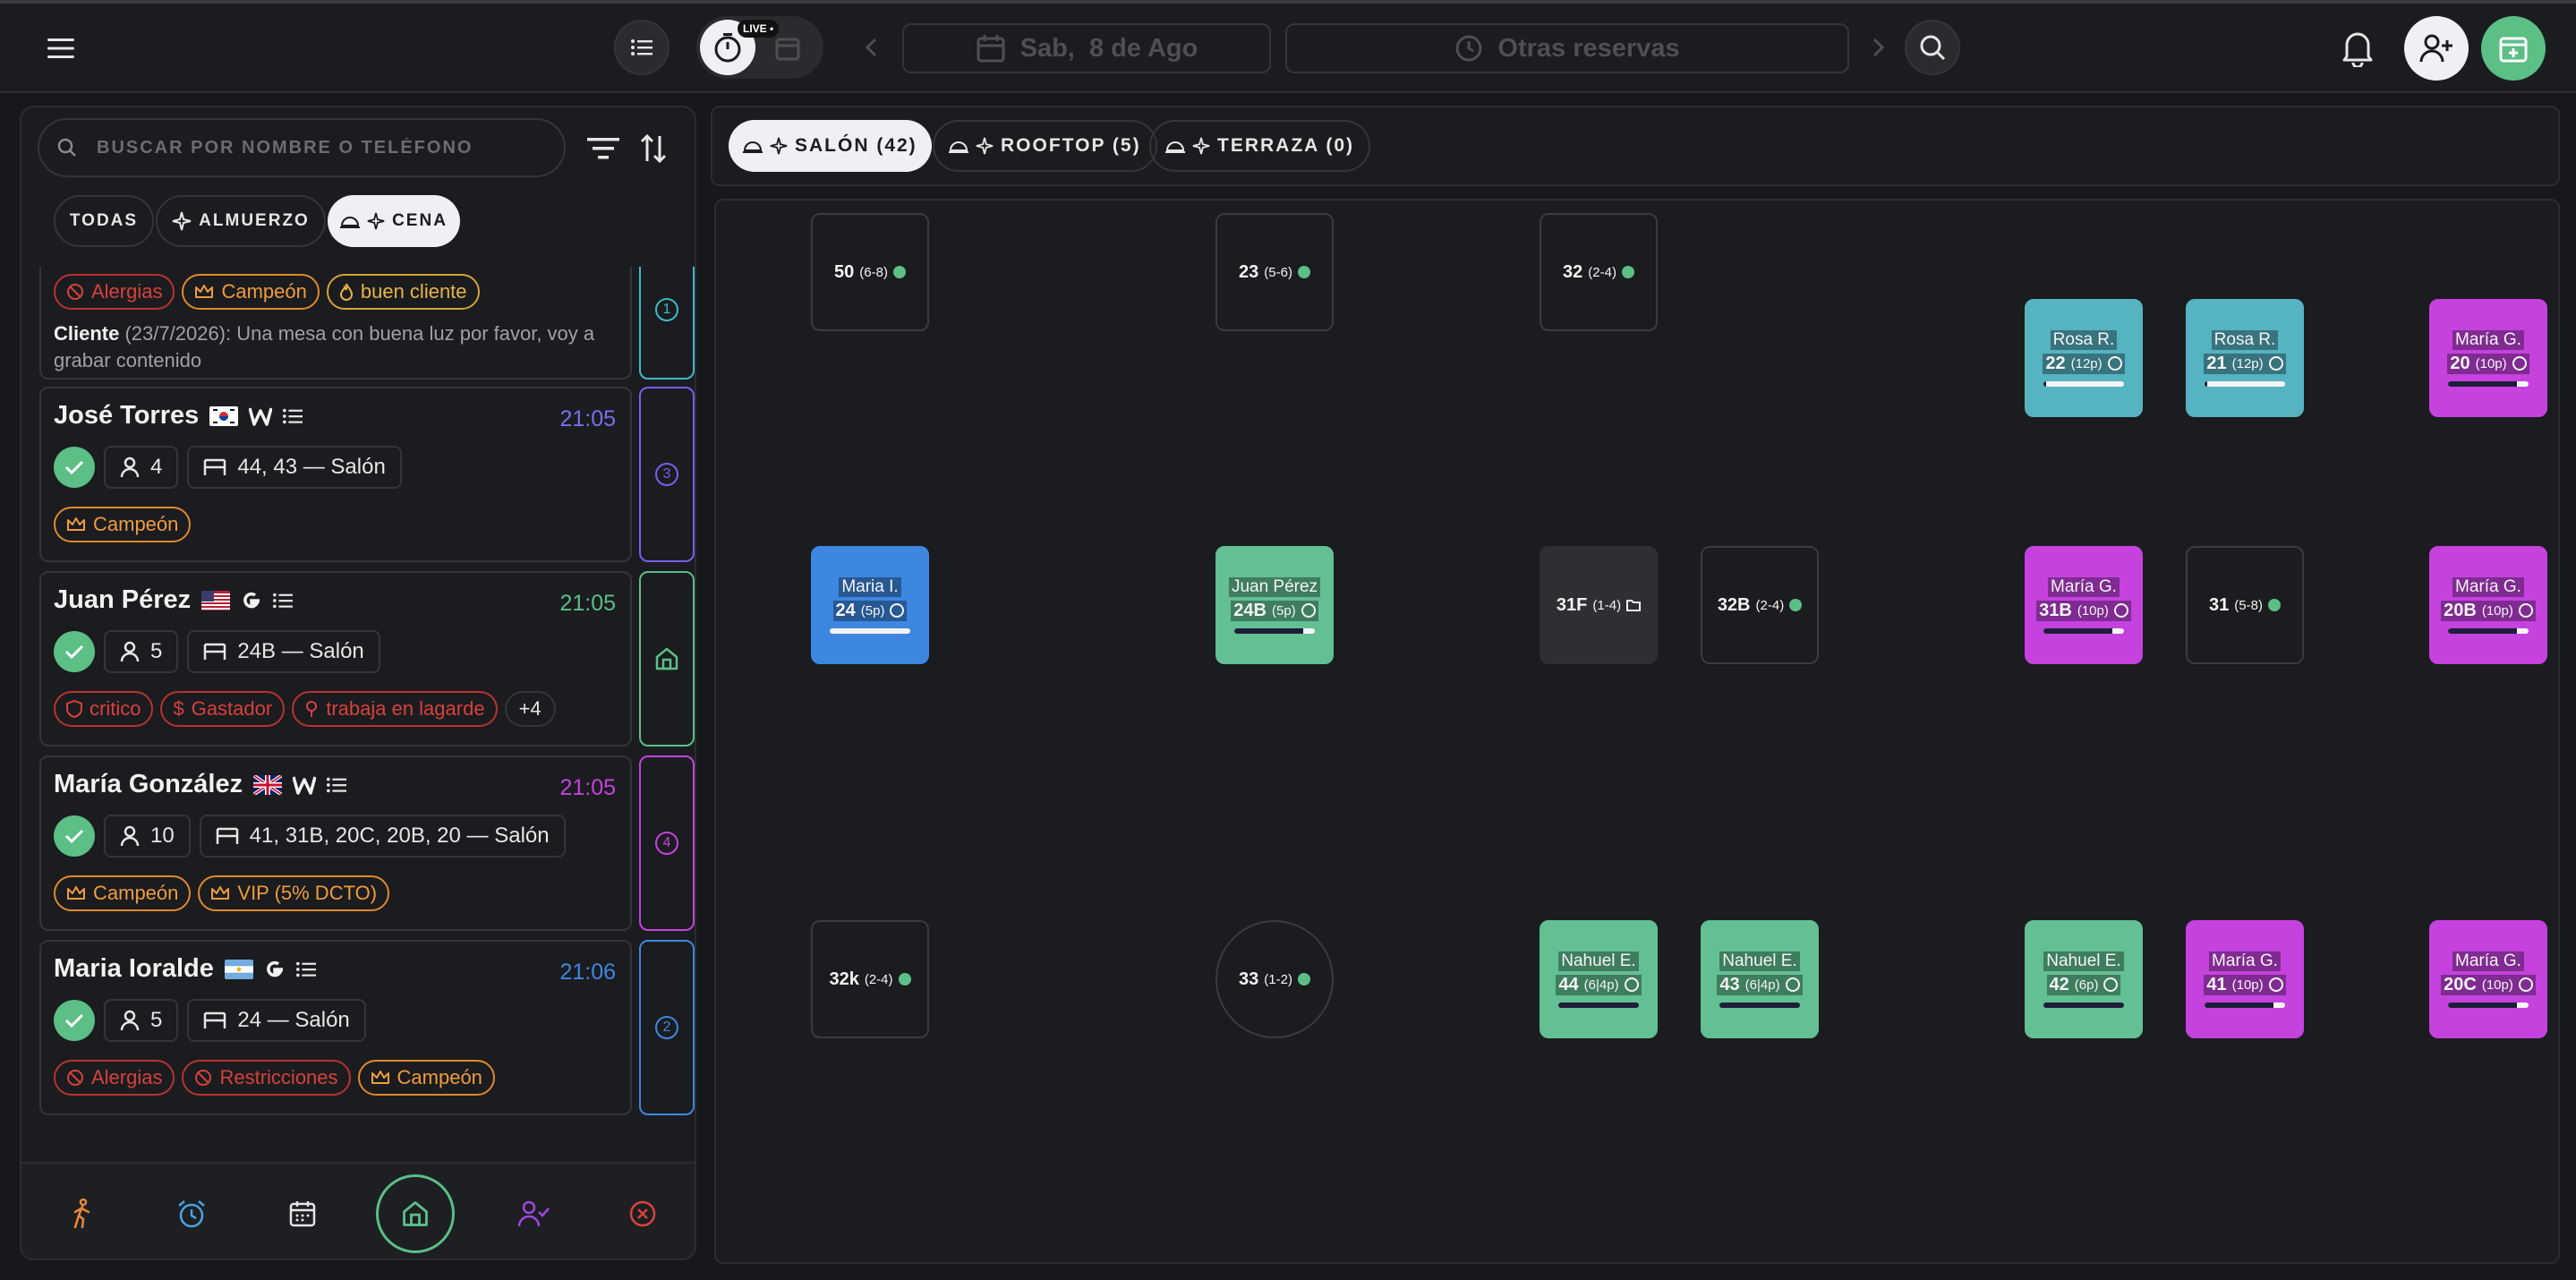 This screenshot has width=2576, height=1280. What do you see at coordinates (1260, 146) in the screenshot?
I see `zone-tab-terraza: TERRAZA (0)` at bounding box center [1260, 146].